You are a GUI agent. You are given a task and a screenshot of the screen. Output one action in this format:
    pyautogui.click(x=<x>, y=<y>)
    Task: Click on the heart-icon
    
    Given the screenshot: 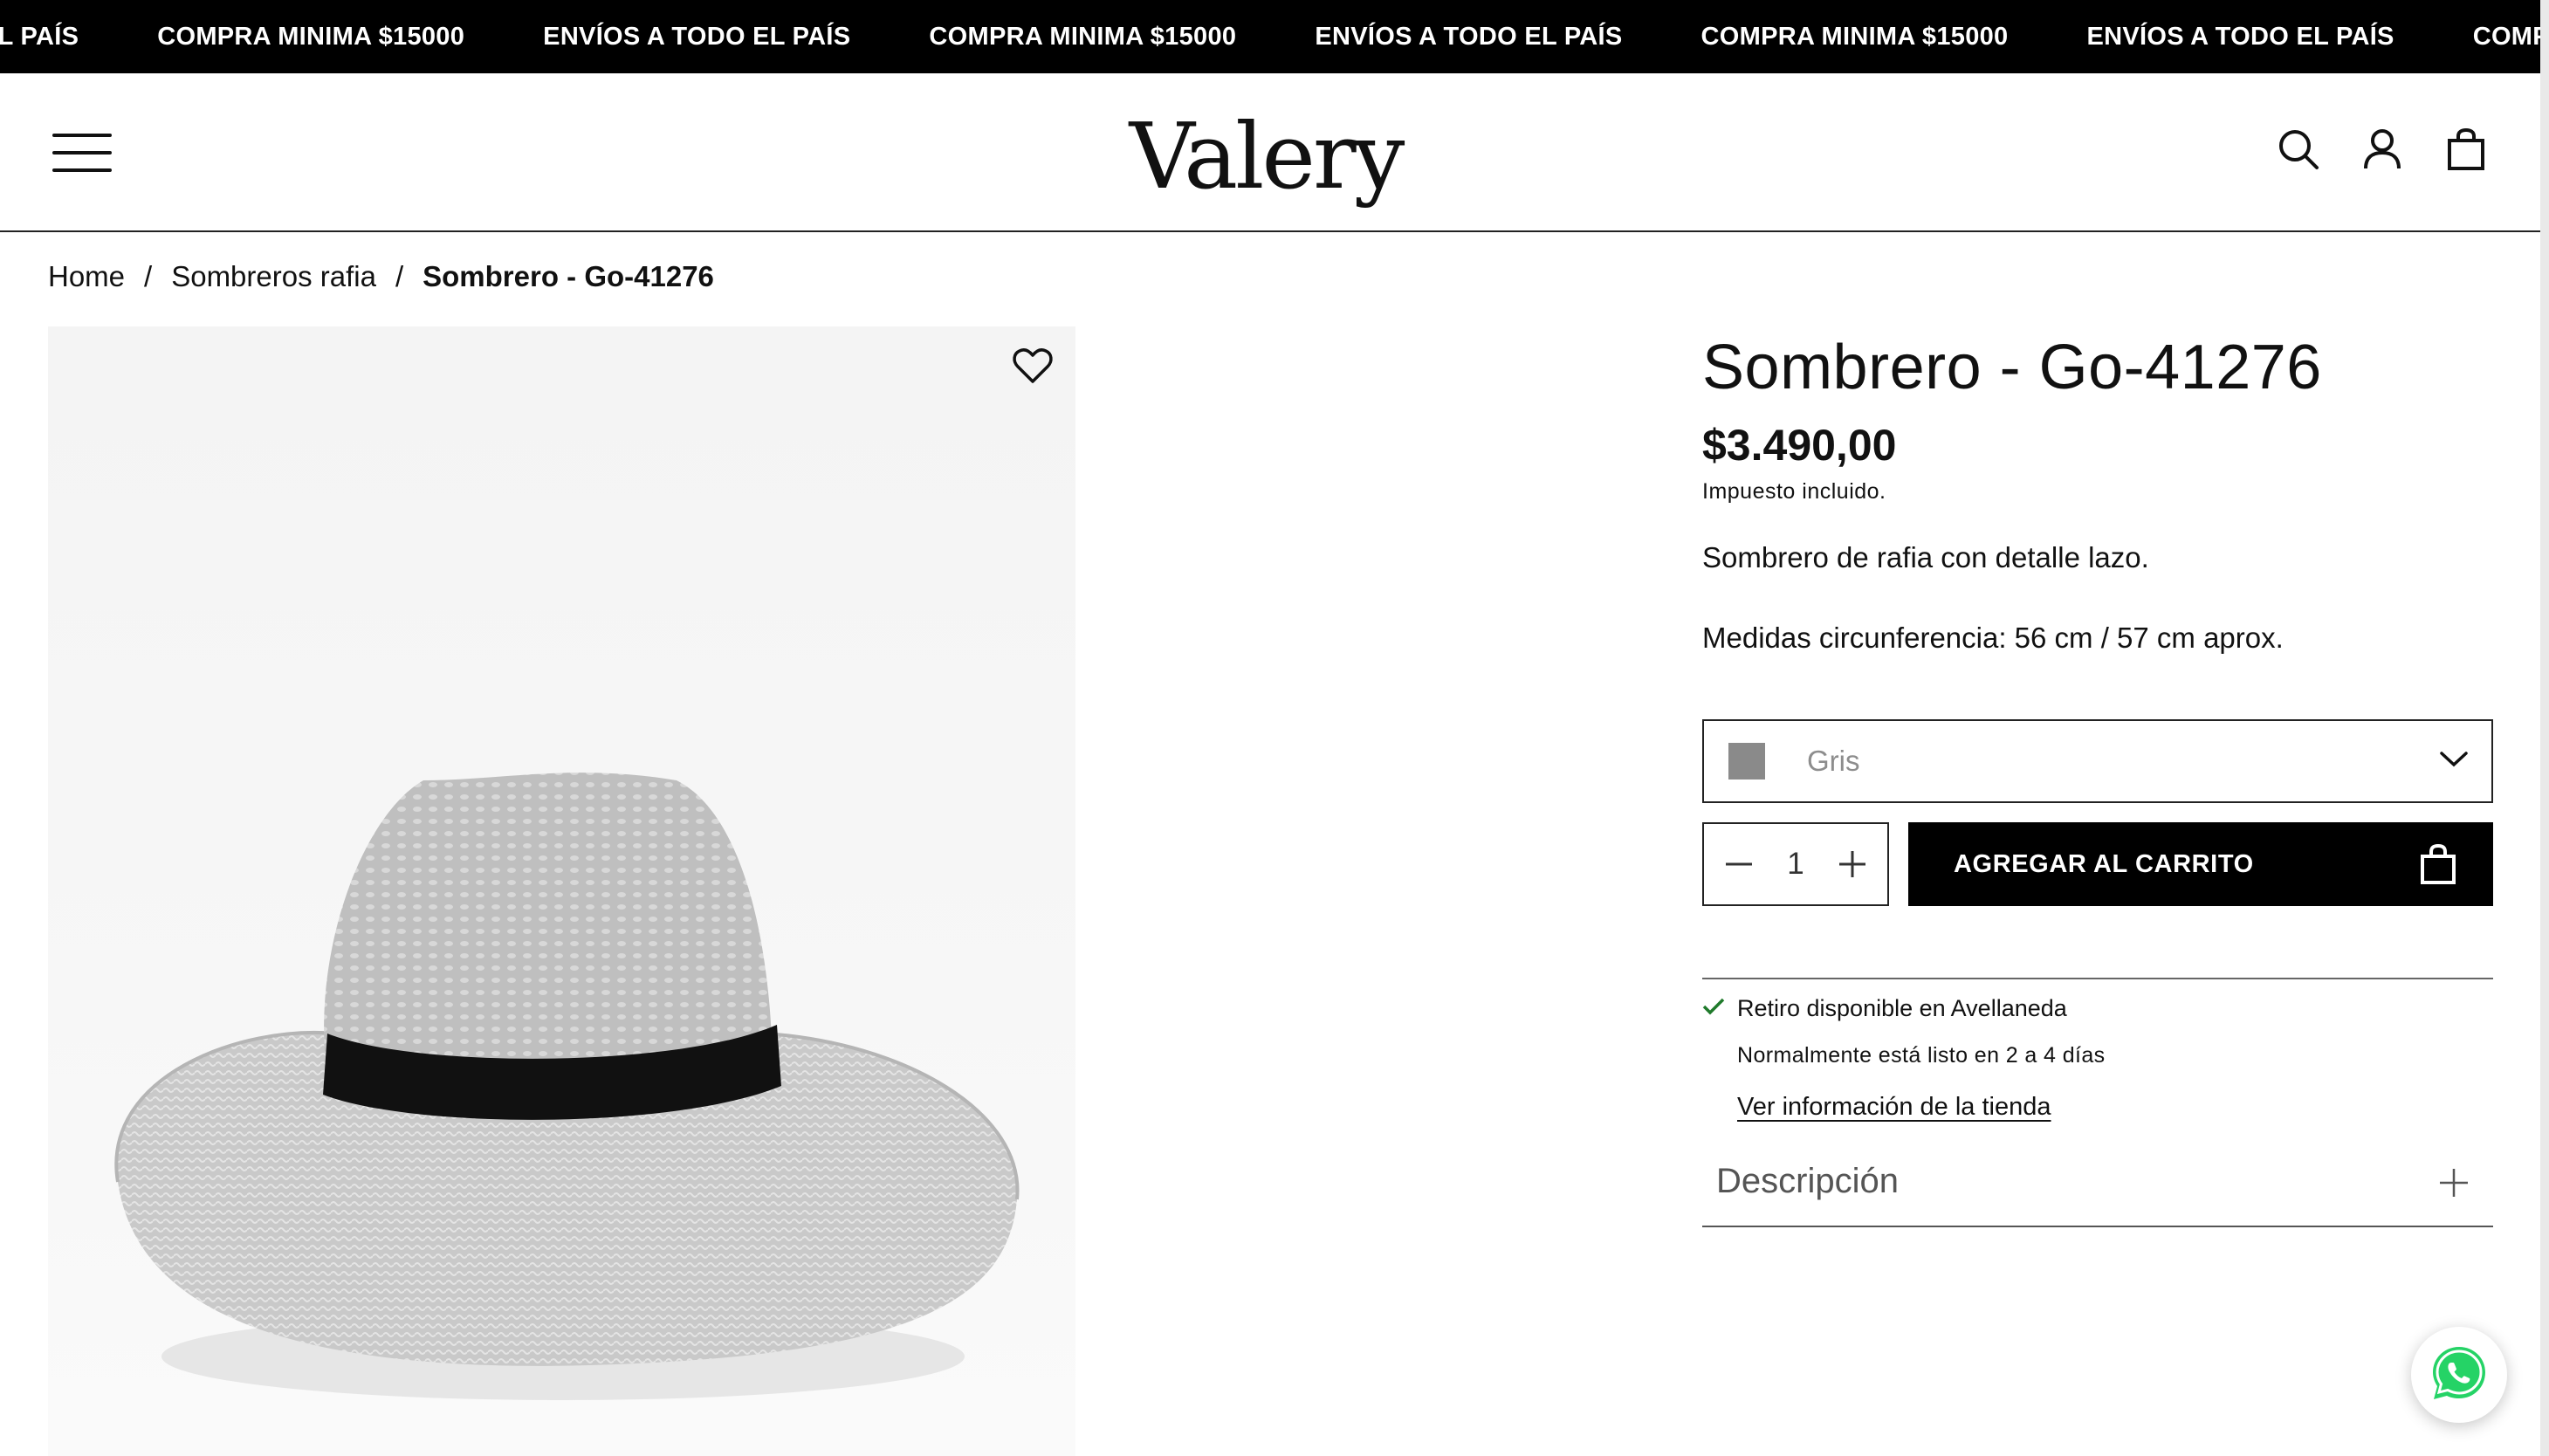 What is the action you would take?
    pyautogui.click(x=1033, y=366)
    